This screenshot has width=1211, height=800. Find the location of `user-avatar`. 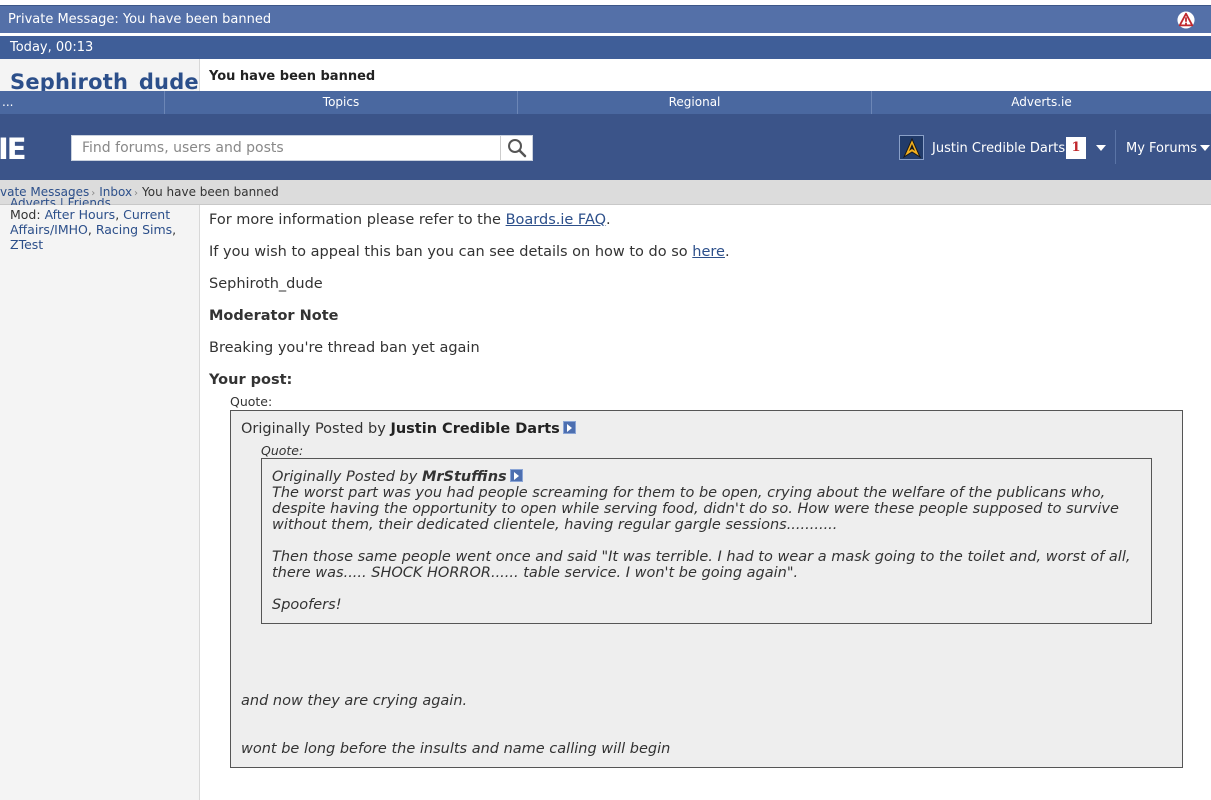

user-avatar is located at coordinates (911, 147).